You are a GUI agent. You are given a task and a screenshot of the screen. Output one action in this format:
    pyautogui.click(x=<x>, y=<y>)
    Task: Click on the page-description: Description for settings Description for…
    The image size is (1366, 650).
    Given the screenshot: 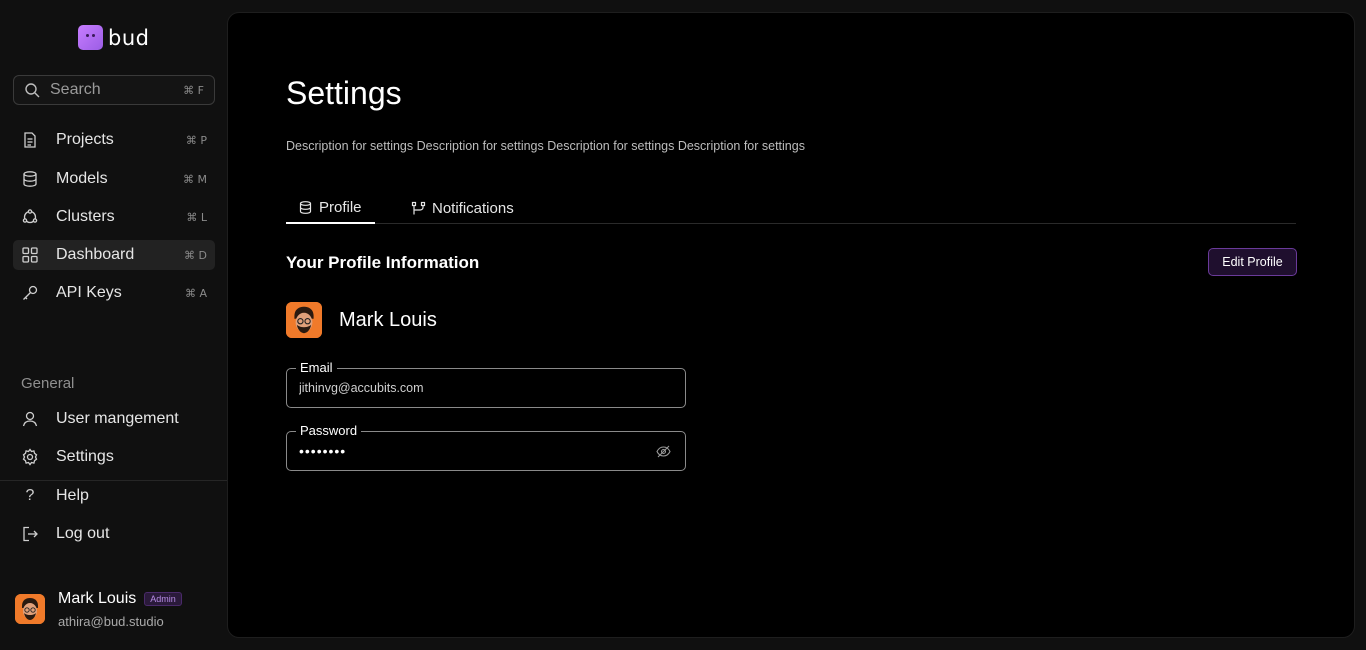 What is the action you would take?
    pyautogui.click(x=545, y=146)
    